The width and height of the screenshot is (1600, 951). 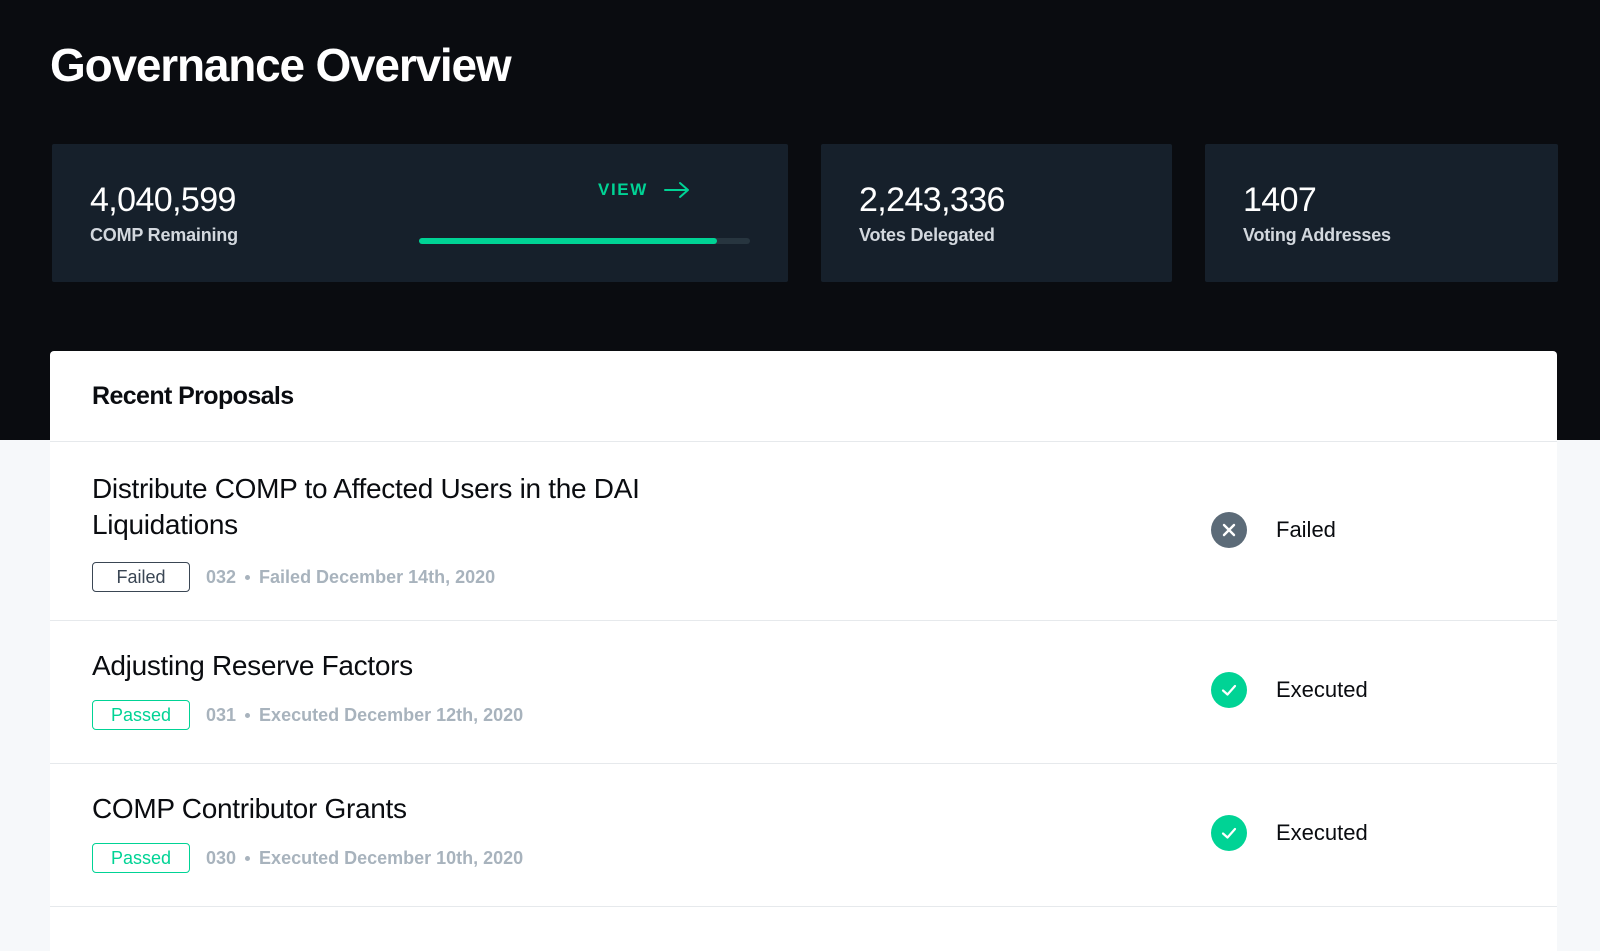 I want to click on stat-value: 4,040,599, so click(x=163, y=200).